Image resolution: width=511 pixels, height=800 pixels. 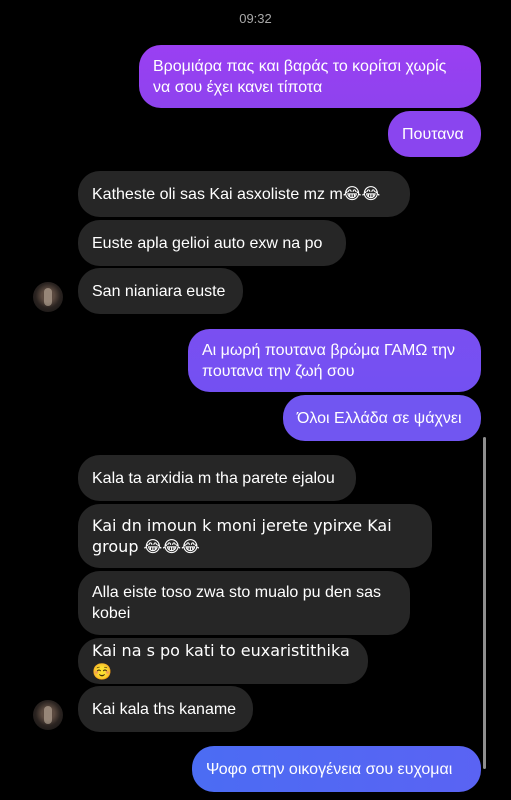 I want to click on sent-message: Πουτανα, so click(x=434, y=134).